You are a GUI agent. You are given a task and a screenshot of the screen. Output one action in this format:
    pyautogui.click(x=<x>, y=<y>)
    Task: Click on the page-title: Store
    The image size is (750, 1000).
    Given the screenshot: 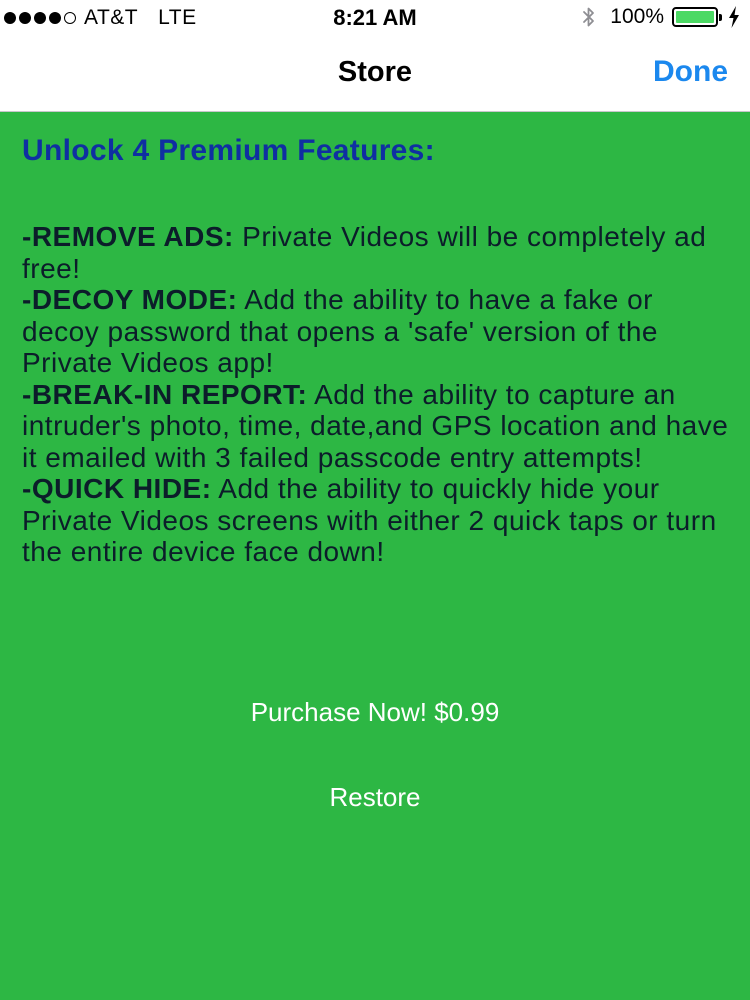 What is the action you would take?
    pyautogui.click(x=375, y=72)
    